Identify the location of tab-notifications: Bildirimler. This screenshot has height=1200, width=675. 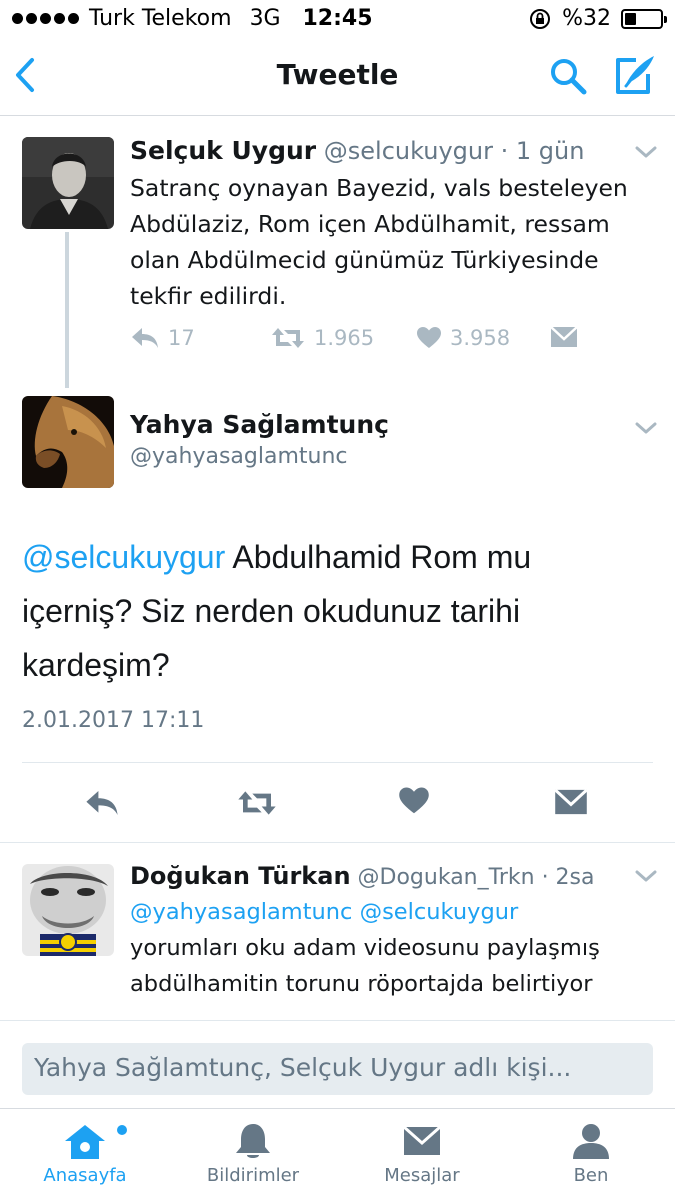
(253, 1153).